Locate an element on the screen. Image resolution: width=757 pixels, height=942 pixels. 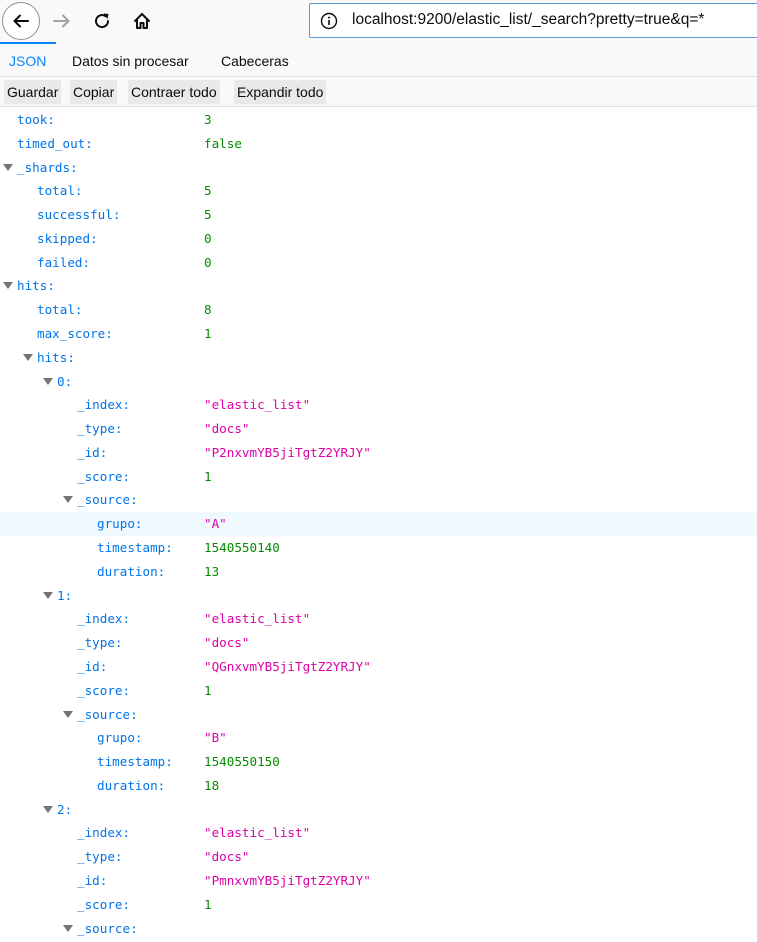
tree-value: 1540550140 is located at coordinates (242, 548).